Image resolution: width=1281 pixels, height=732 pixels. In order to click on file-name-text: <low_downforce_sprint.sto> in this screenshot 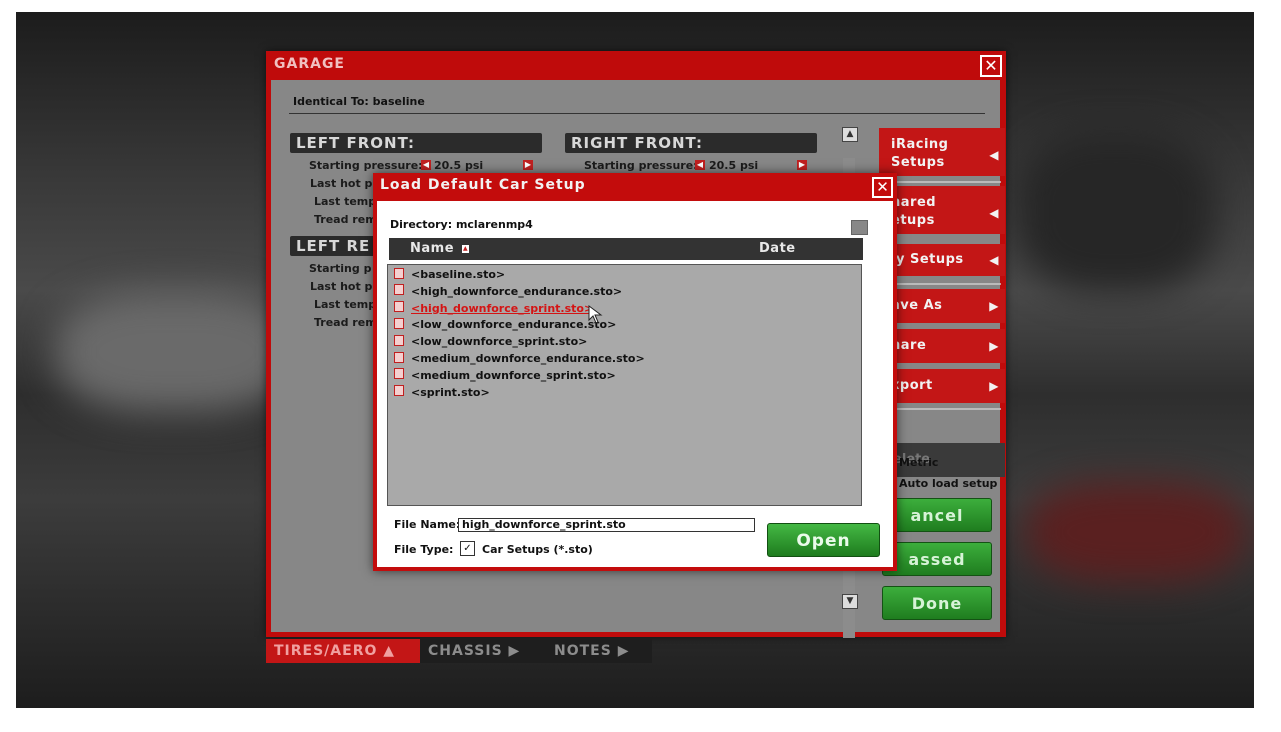, I will do `click(499, 342)`.